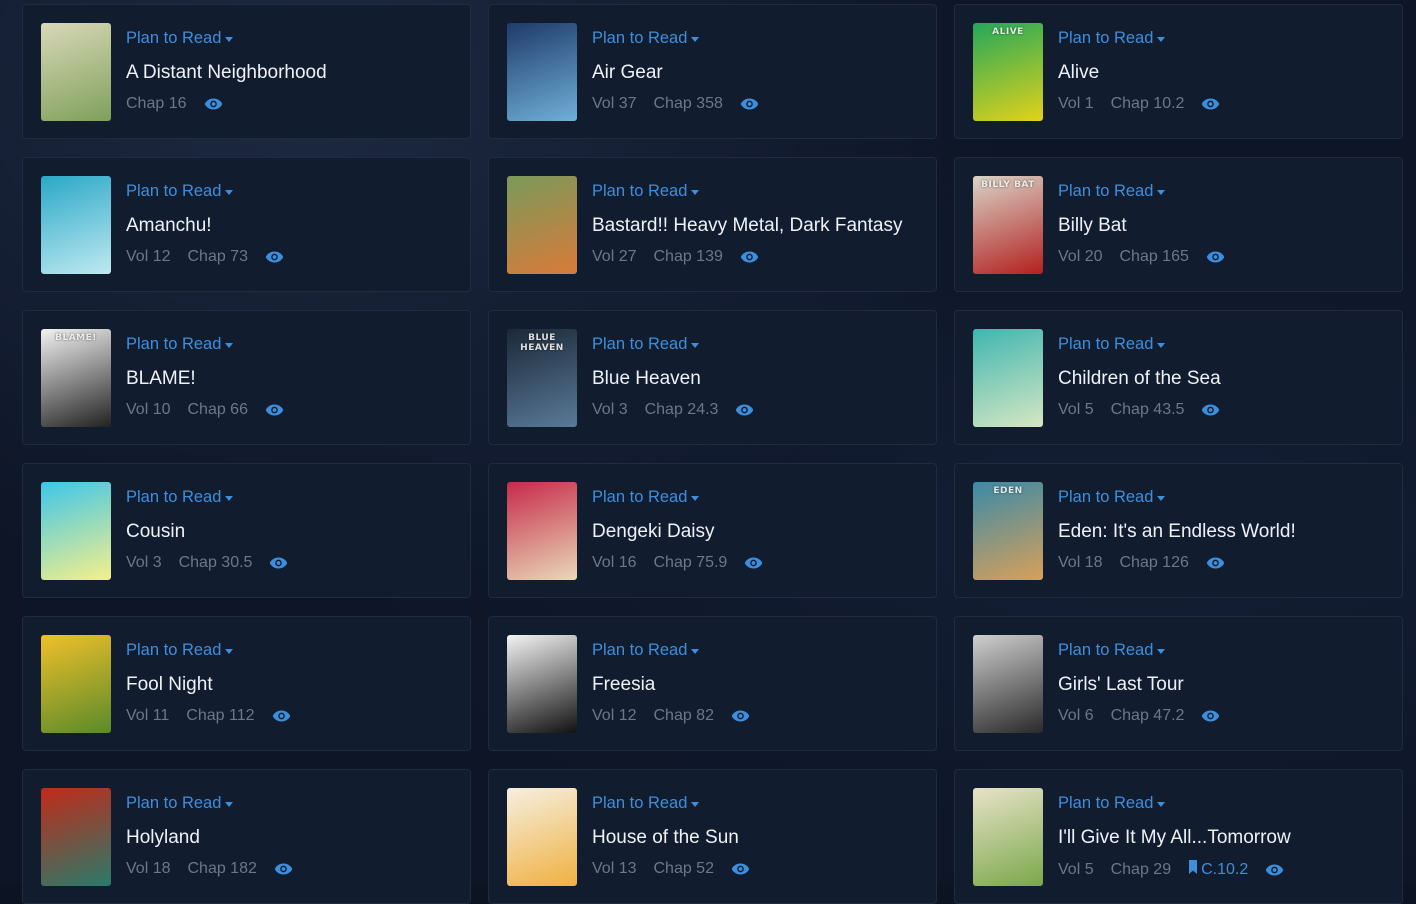 This screenshot has width=1416, height=904. Describe the element at coordinates (757, 226) in the screenshot. I see `manga-title: Bastard!! Heavy Metal, Dark Fantasy` at that location.